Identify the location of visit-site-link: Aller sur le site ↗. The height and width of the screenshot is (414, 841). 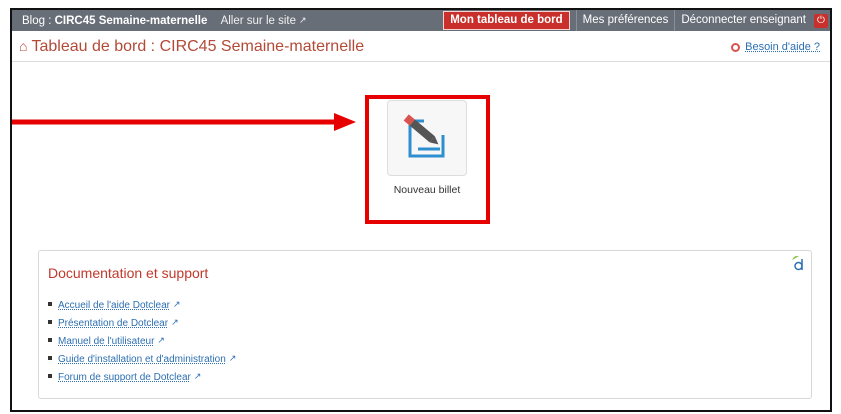
(264, 21).